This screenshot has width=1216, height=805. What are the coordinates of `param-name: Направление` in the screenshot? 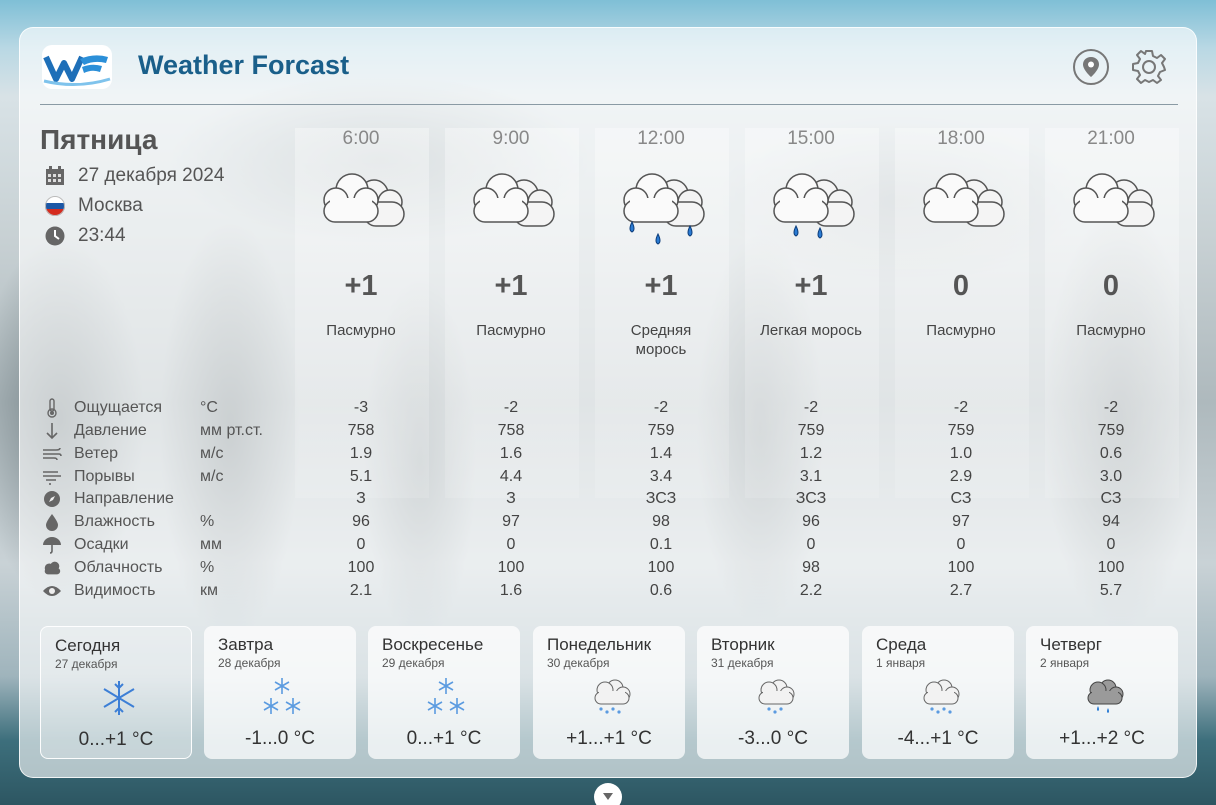 It's located at (124, 498).